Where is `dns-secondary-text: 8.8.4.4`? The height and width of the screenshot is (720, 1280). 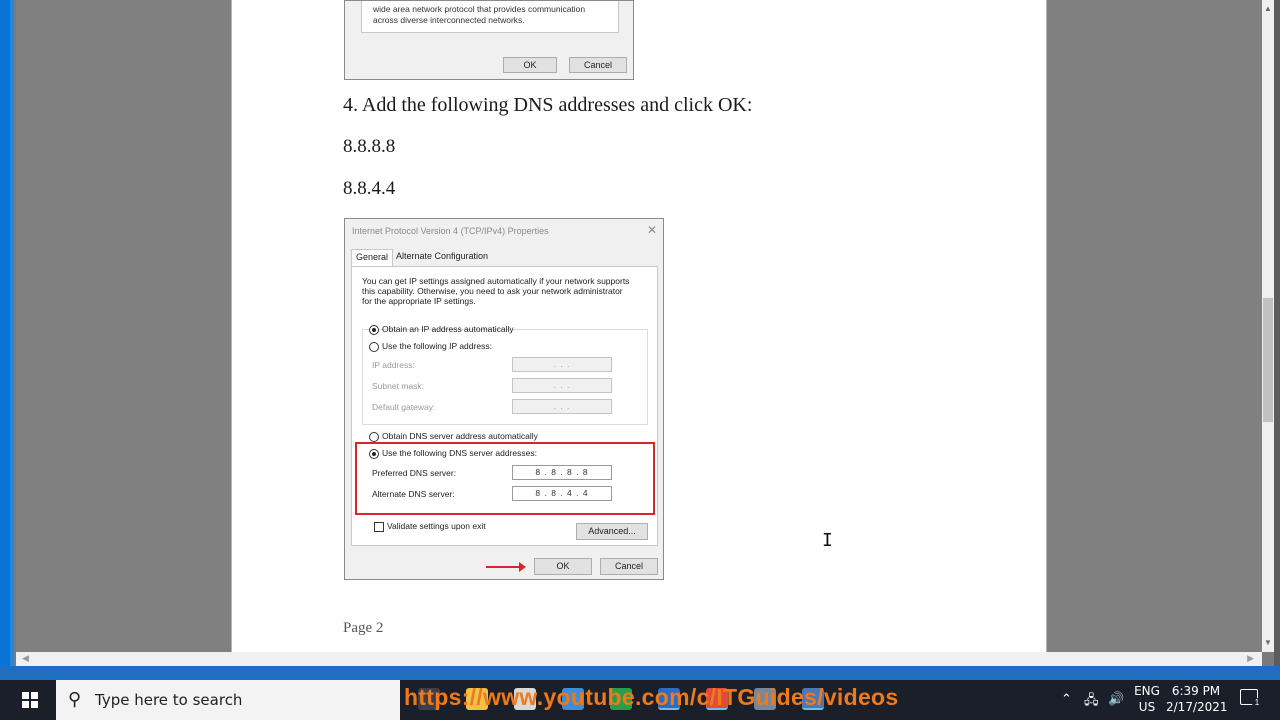 dns-secondary-text: 8.8.4.4 is located at coordinates (369, 188).